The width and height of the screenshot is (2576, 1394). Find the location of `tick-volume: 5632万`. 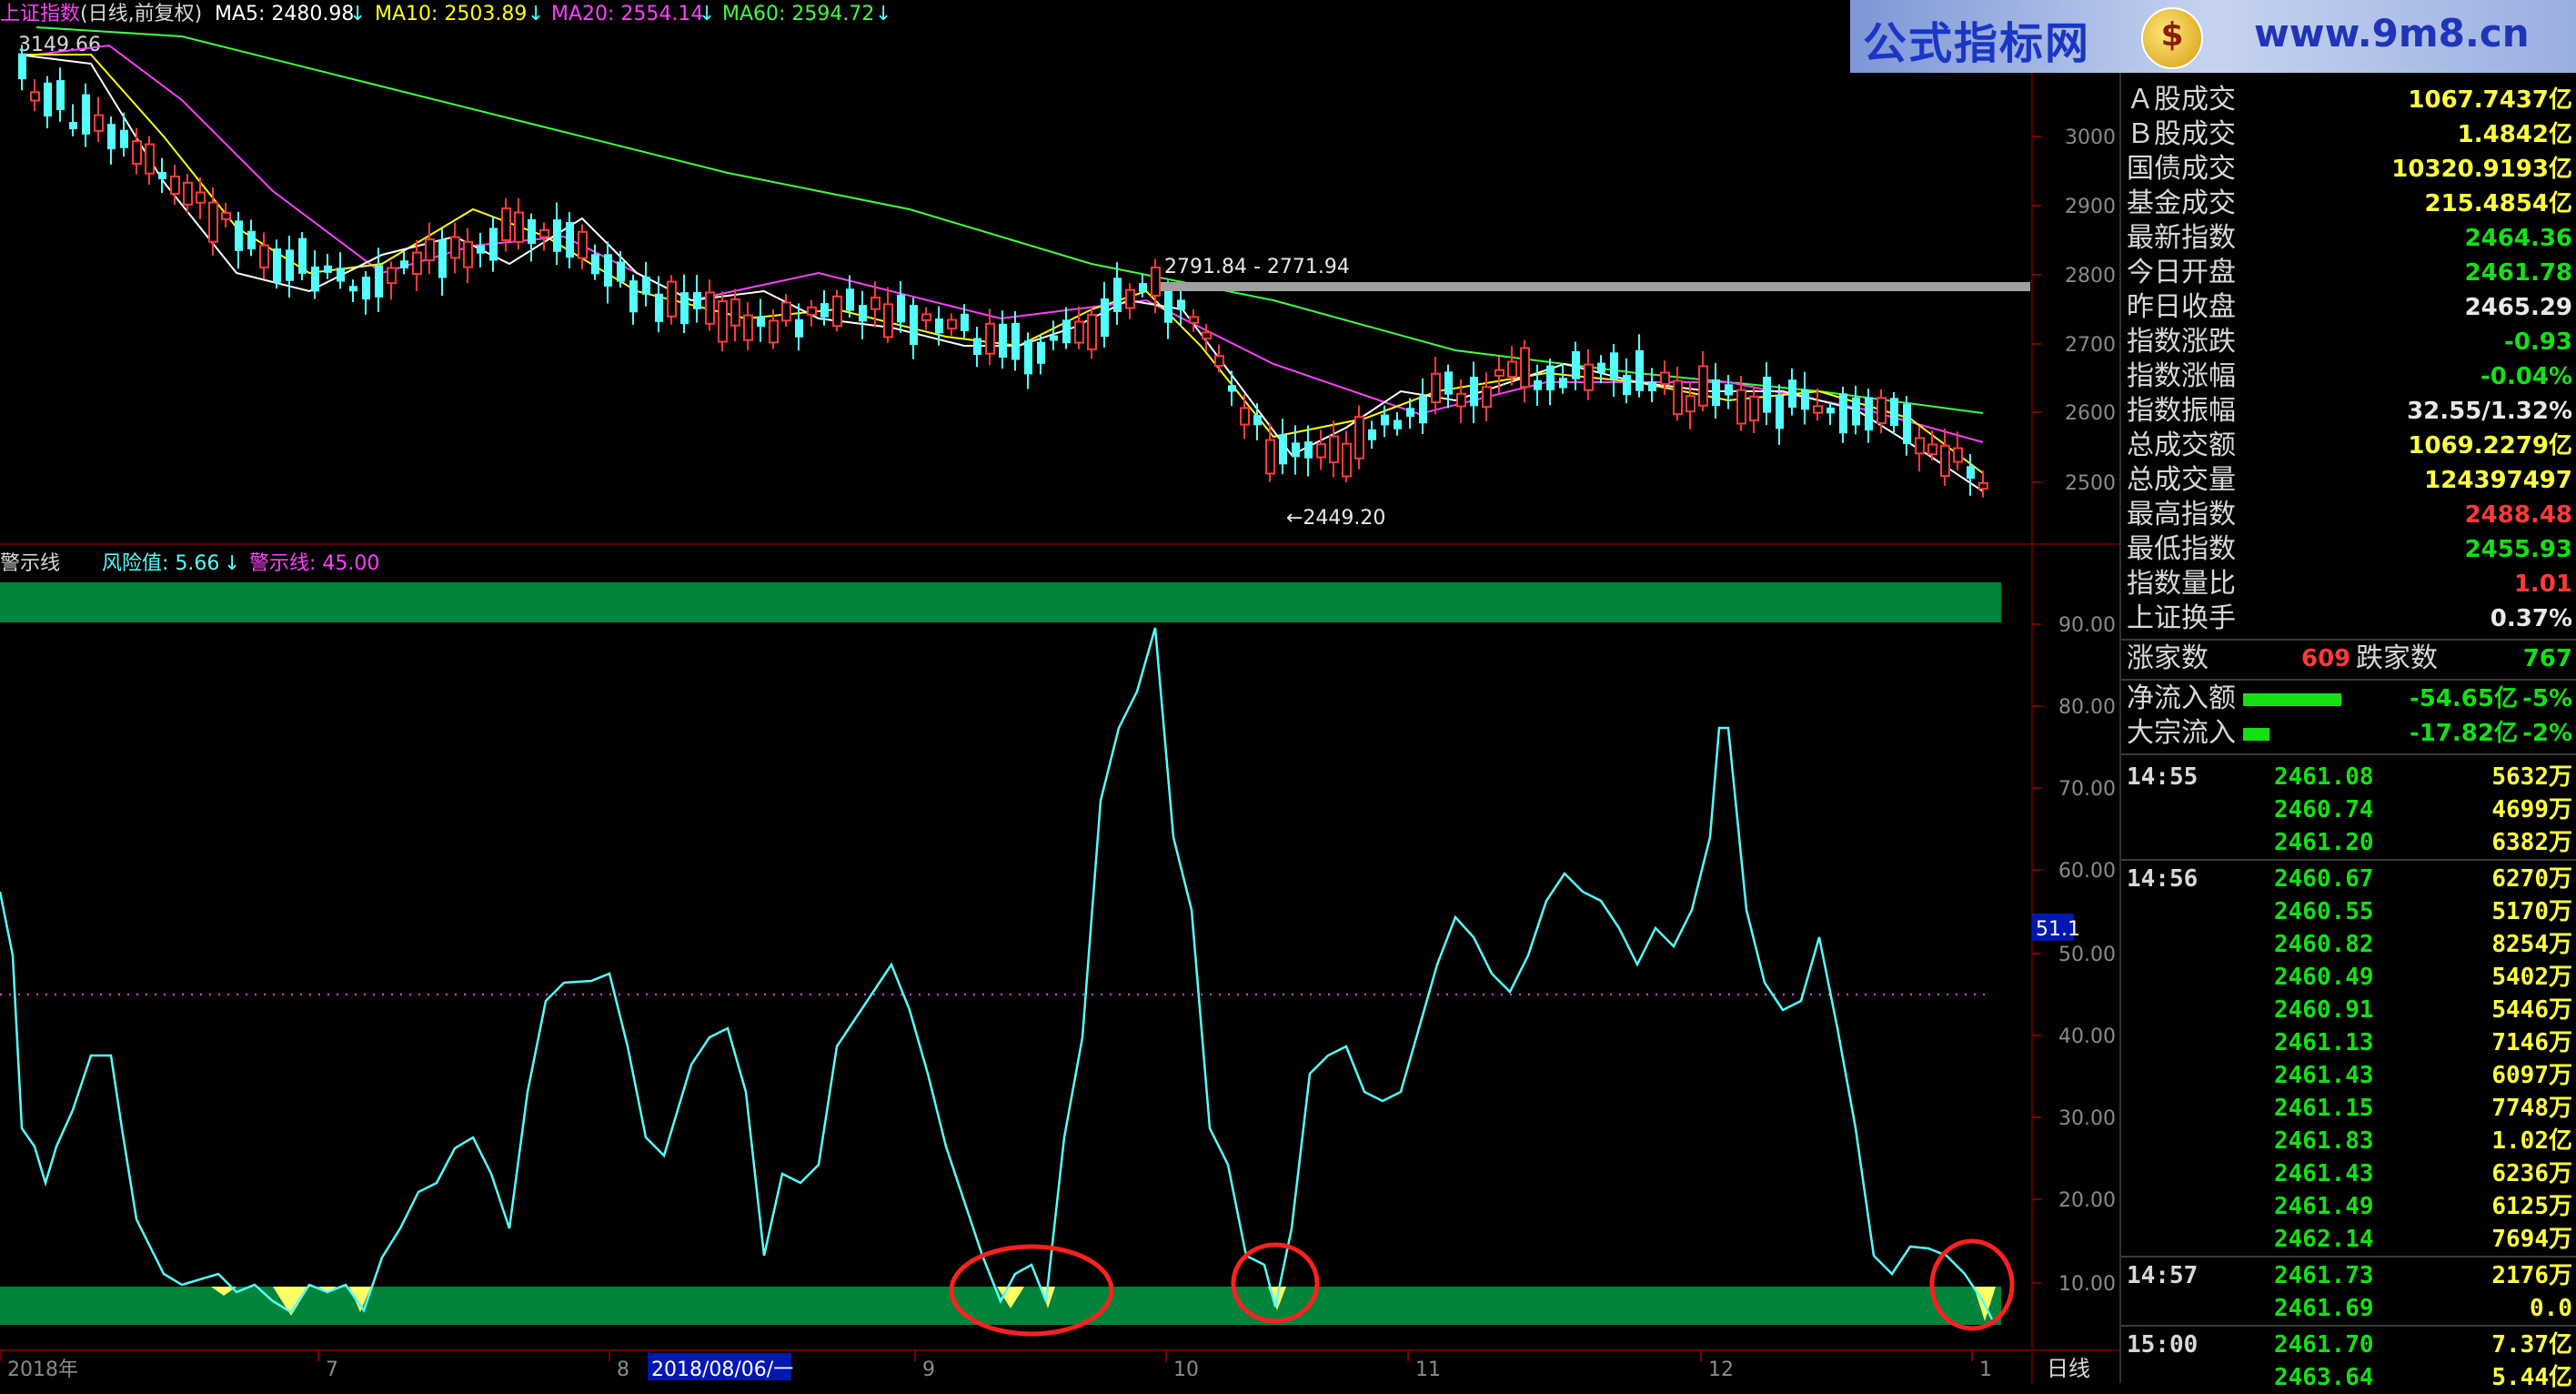

tick-volume: 5632万 is located at coordinates (2531, 777).